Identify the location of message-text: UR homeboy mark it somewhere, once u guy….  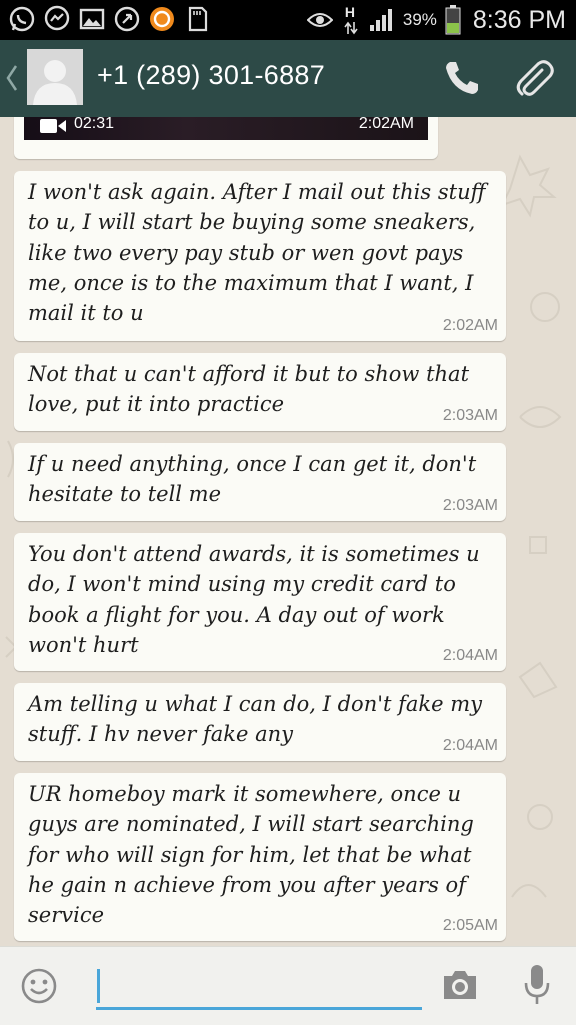
(251, 855).